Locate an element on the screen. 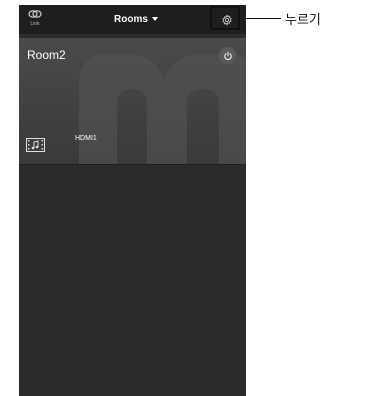 The image size is (365, 396). callout-highlight-box is located at coordinates (225, 18).